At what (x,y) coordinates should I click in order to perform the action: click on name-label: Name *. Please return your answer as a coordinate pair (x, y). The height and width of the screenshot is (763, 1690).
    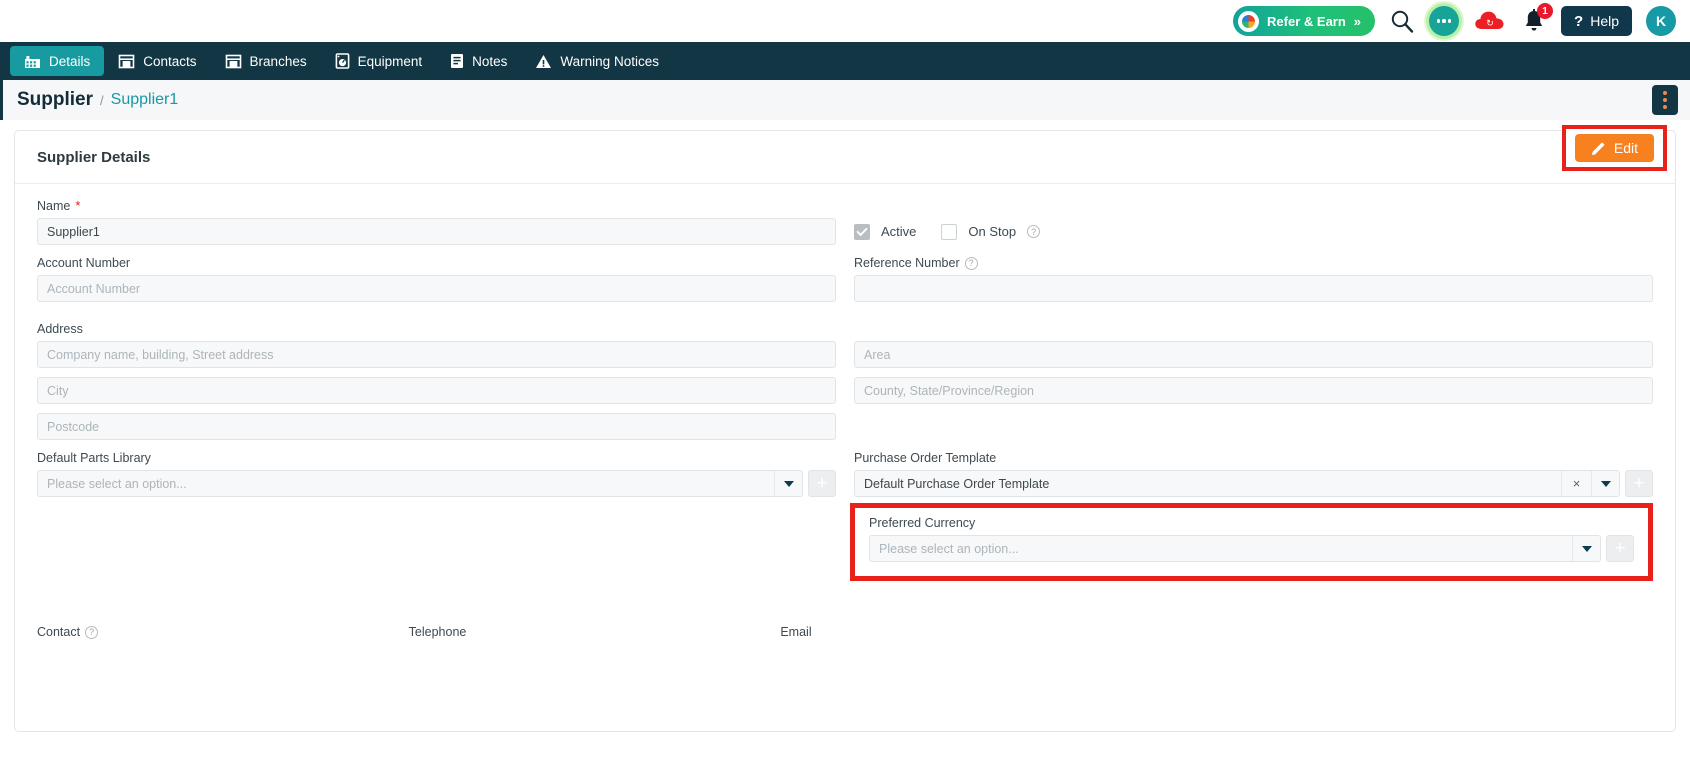
    Looking at the image, I should click on (436, 205).